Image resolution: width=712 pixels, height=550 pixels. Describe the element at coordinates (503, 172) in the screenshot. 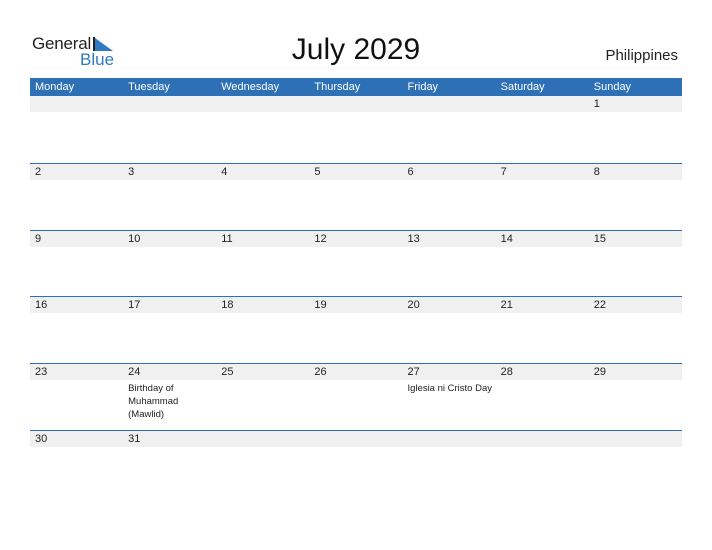

I see `day-number: 7` at that location.